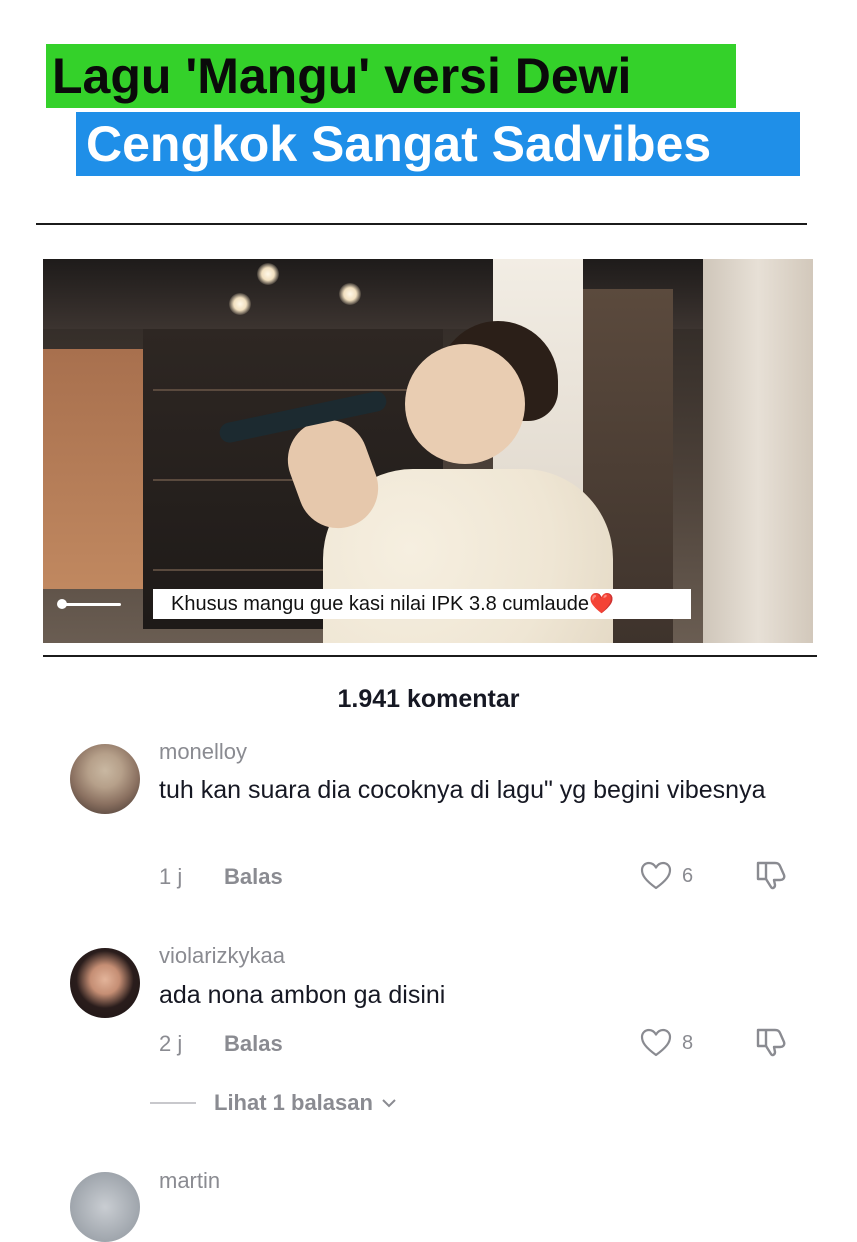 The height and width of the screenshot is (1242, 857). Describe the element at coordinates (428, 699) in the screenshot. I see `comments-count: 1.941 komentar` at that location.